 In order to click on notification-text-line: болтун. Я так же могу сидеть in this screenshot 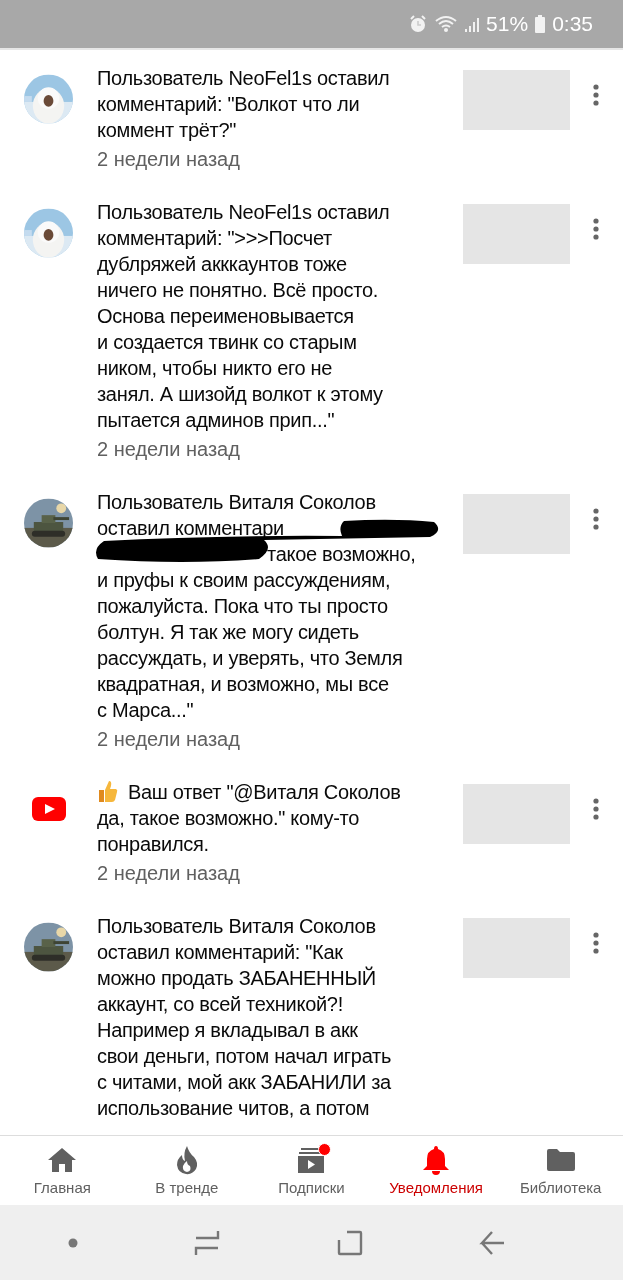, I will do `click(228, 632)`.